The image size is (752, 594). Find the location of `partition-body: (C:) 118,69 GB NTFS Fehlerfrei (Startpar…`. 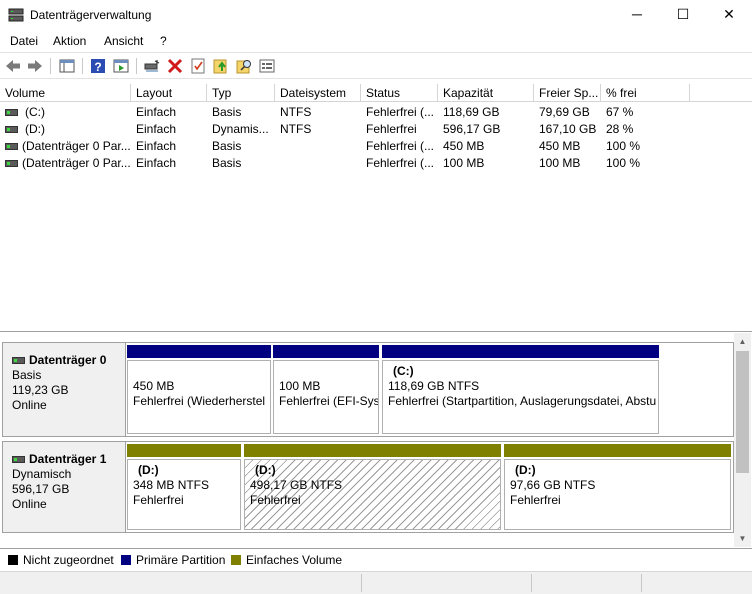

partition-body: (C:) 118,69 GB NTFS Fehlerfrei (Startpar… is located at coordinates (520, 397).